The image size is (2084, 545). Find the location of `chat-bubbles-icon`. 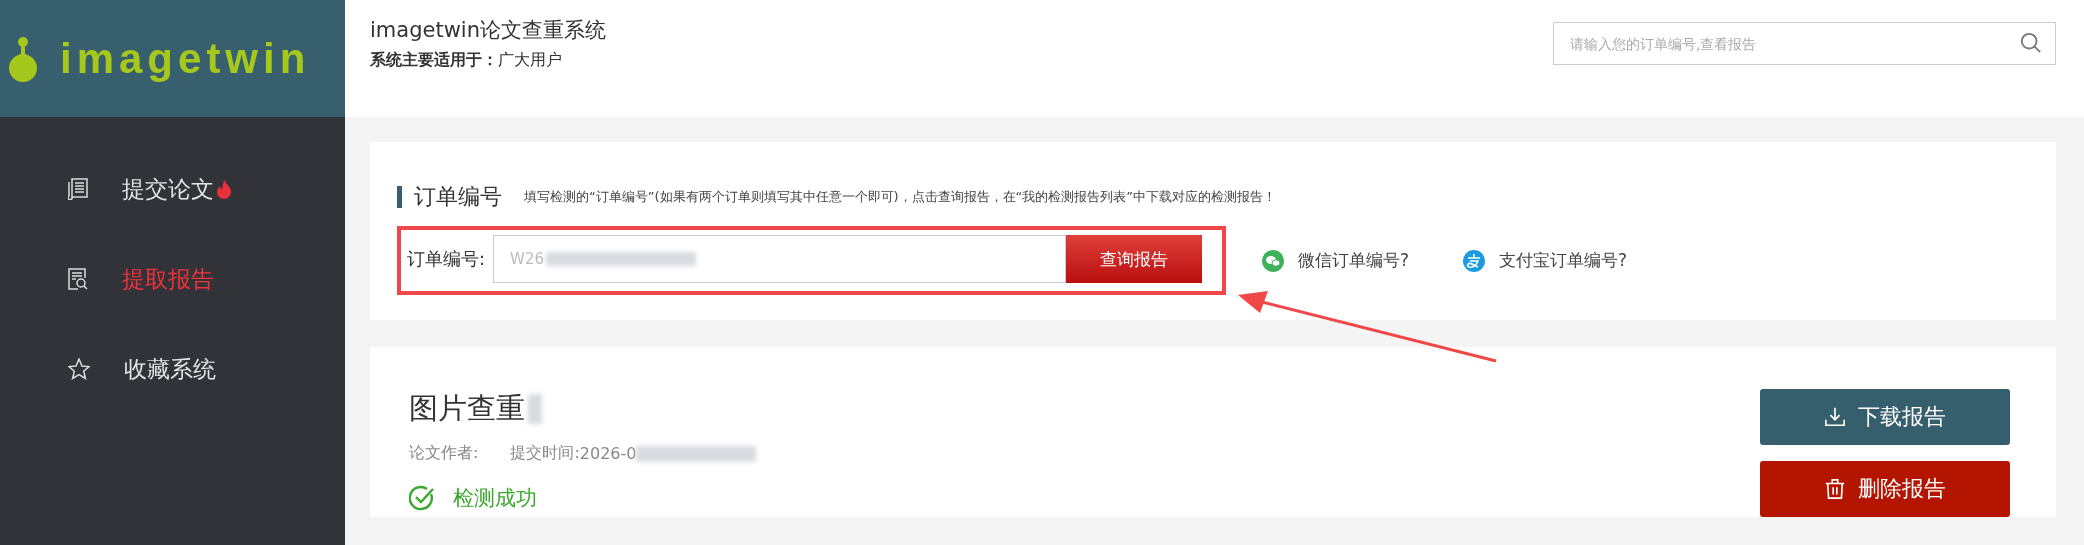

chat-bubbles-icon is located at coordinates (1273, 260).